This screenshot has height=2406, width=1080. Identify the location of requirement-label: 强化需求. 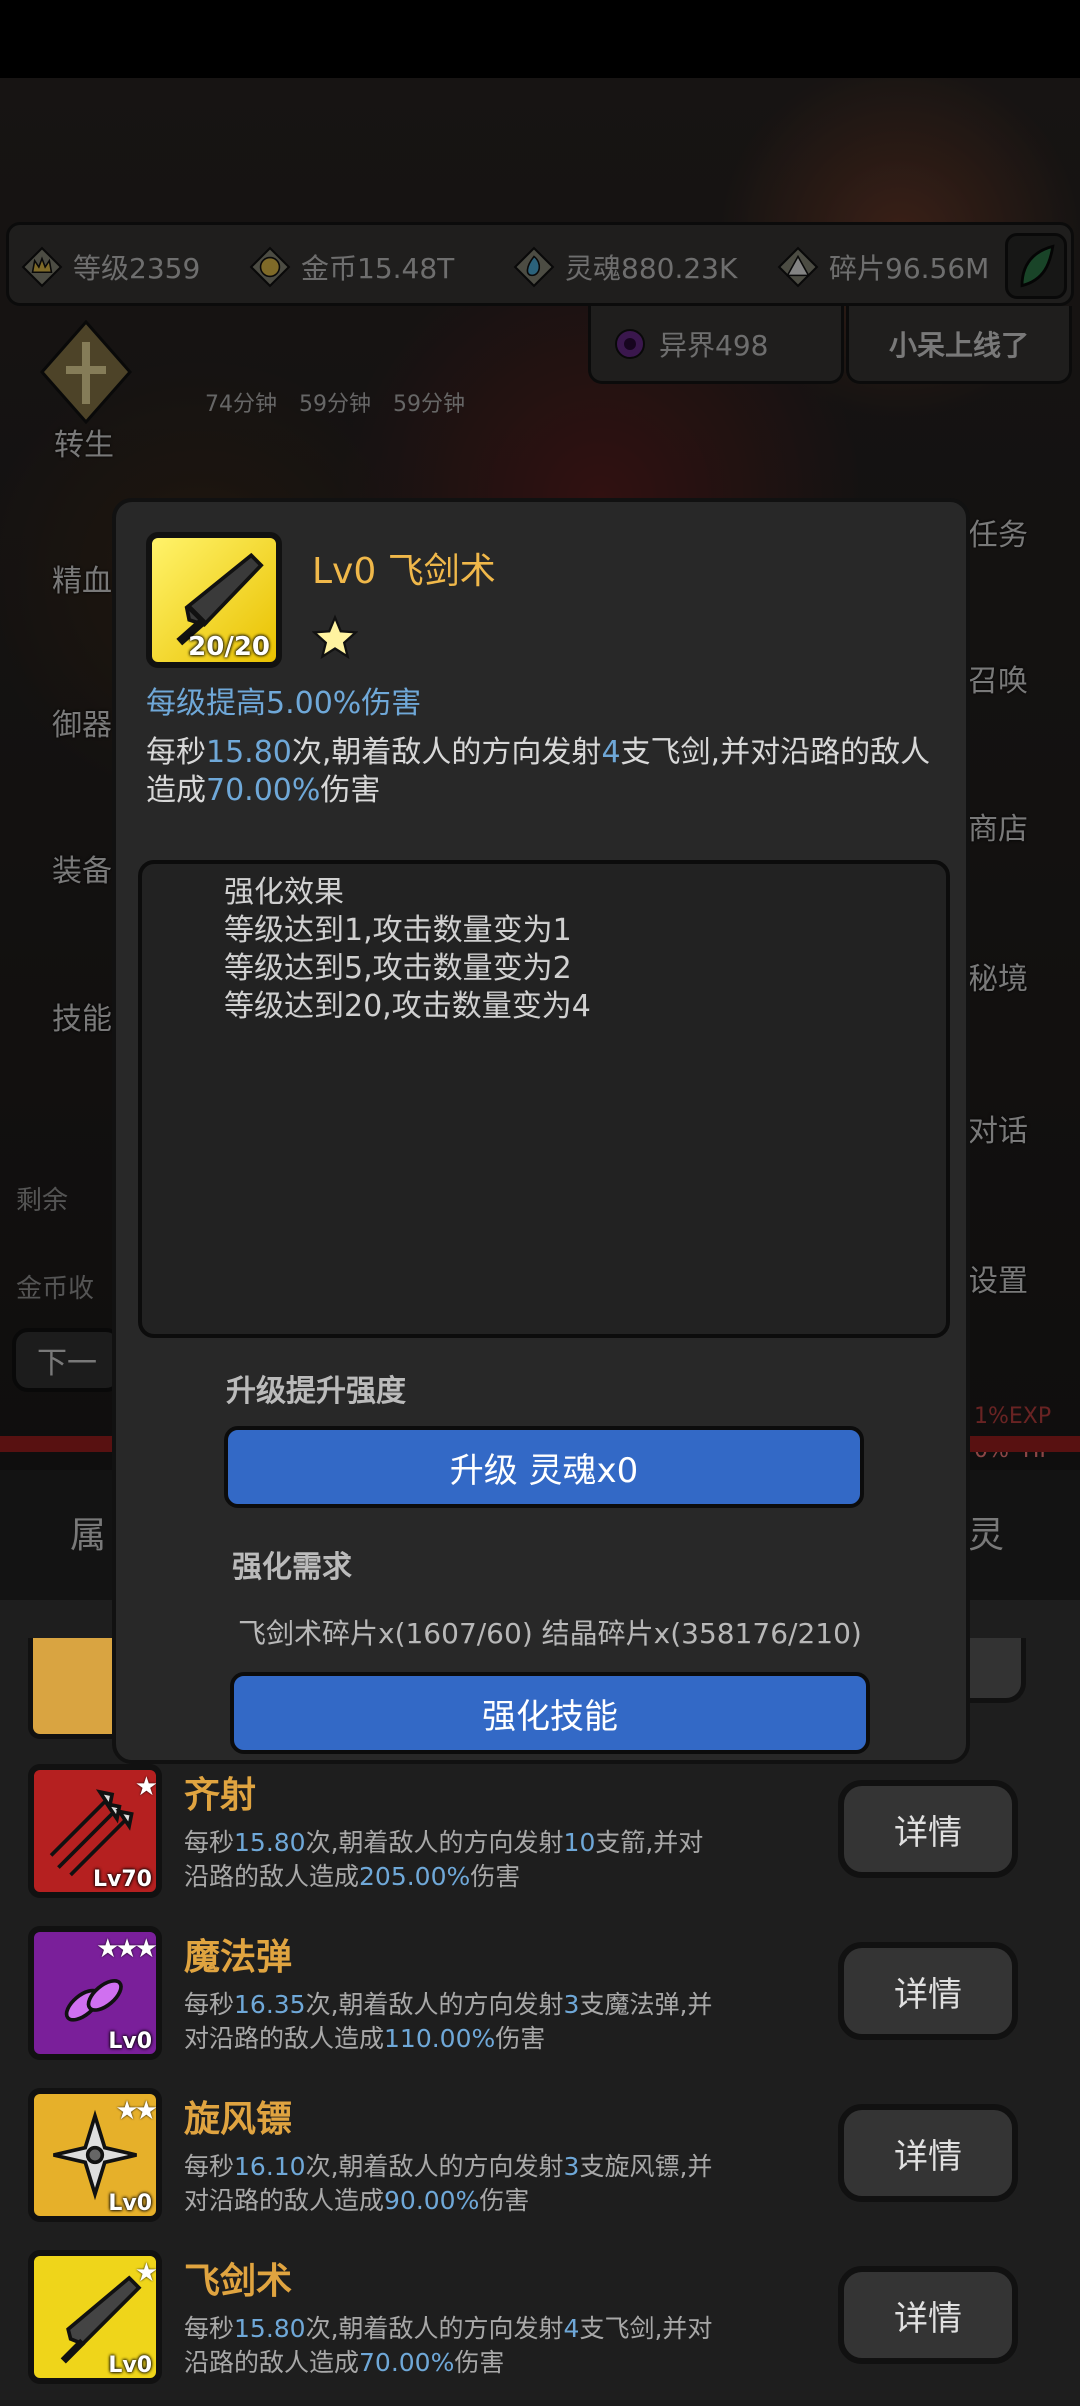
(292, 1567).